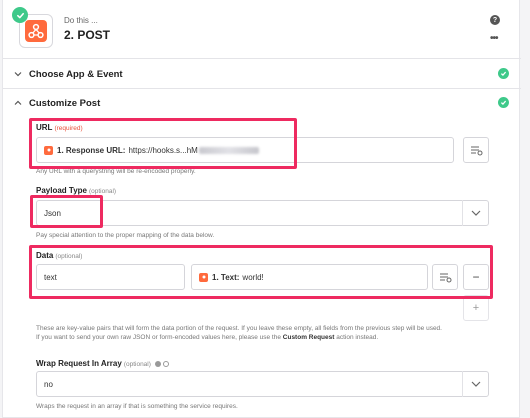 This screenshot has width=530, height=418. Describe the element at coordinates (253, 277) in the screenshot. I see `pill-value: world!` at that location.